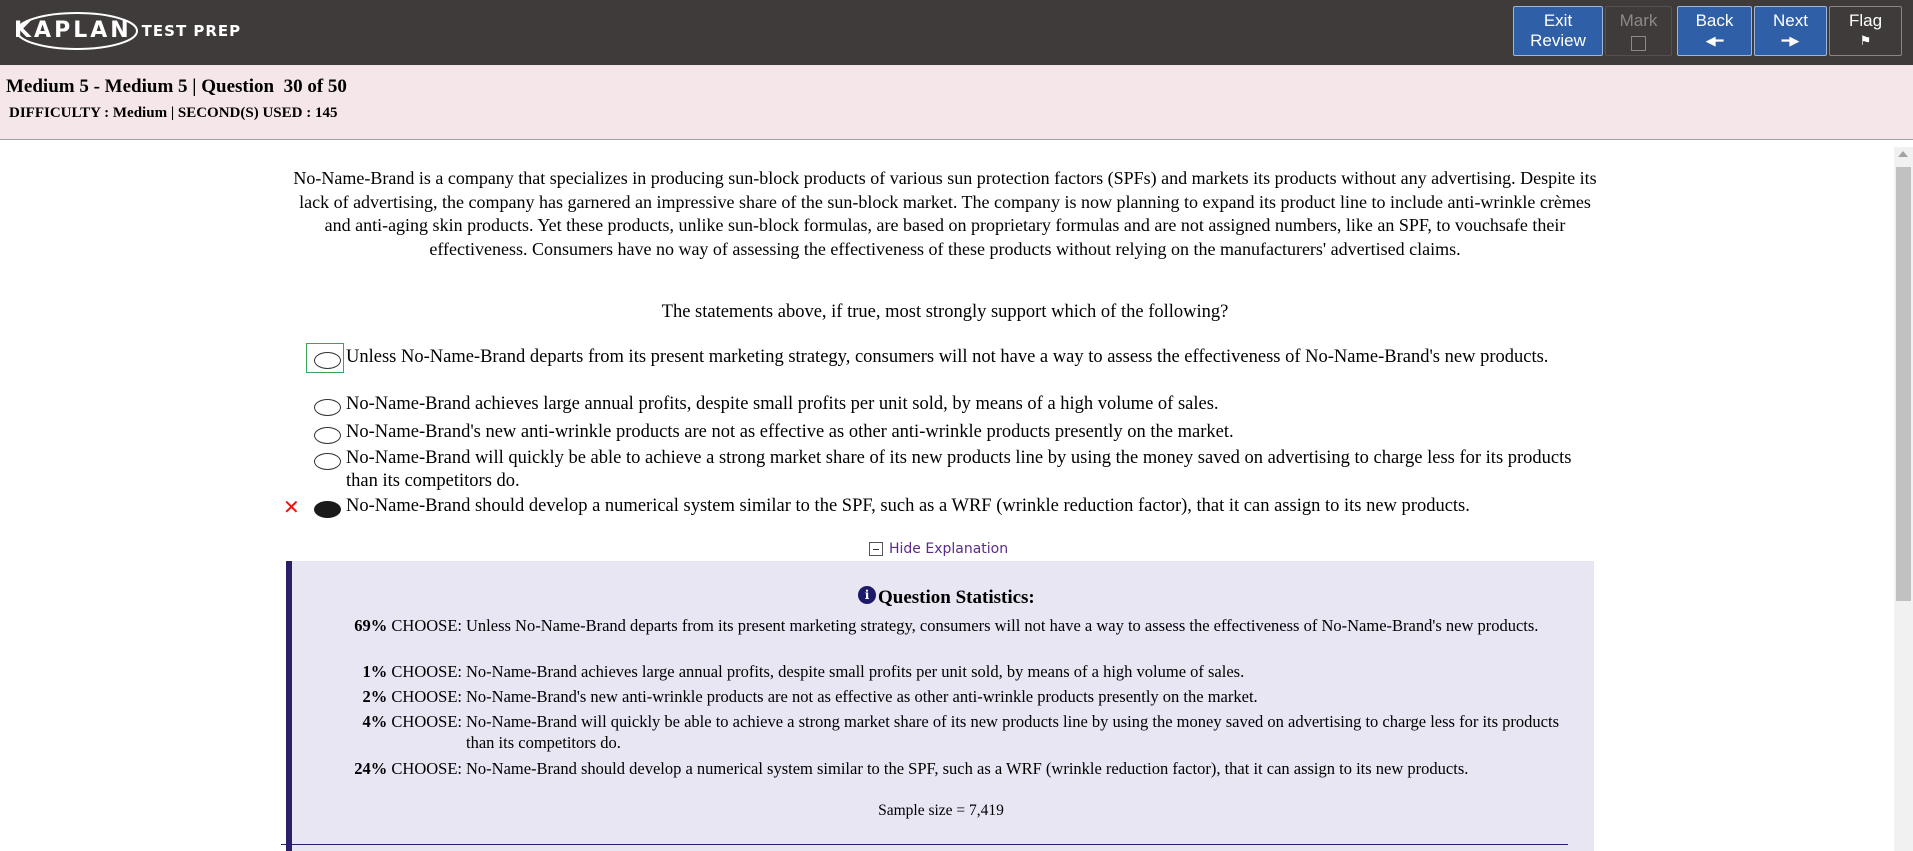 The height and width of the screenshot is (851, 1913). I want to click on mark-button: Mark, so click(1638, 31).